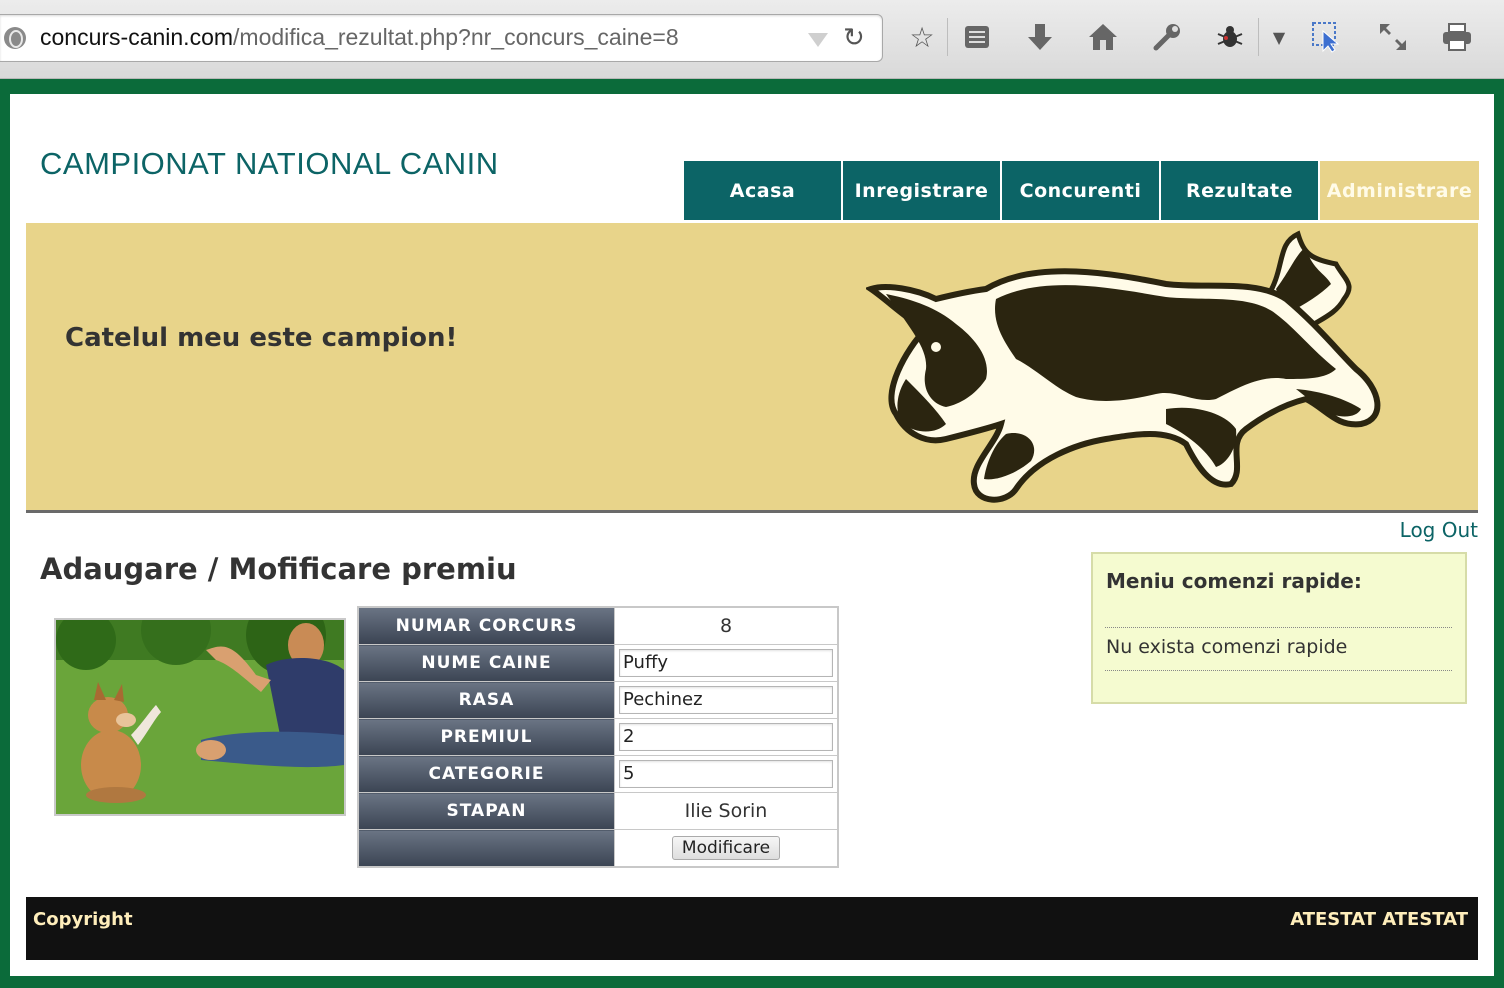 The image size is (1504, 988). What do you see at coordinates (1123, 366) in the screenshot?
I see `running-dog-illustration` at bounding box center [1123, 366].